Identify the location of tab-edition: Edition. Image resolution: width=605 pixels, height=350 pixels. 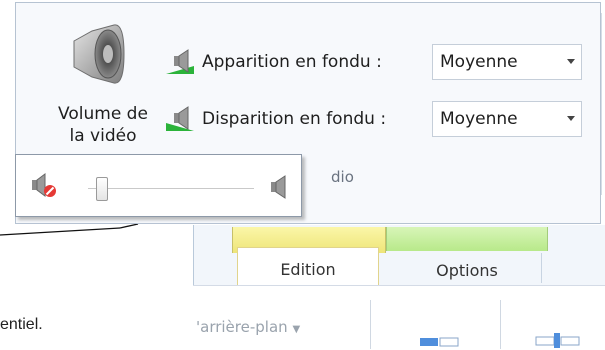
(308, 266).